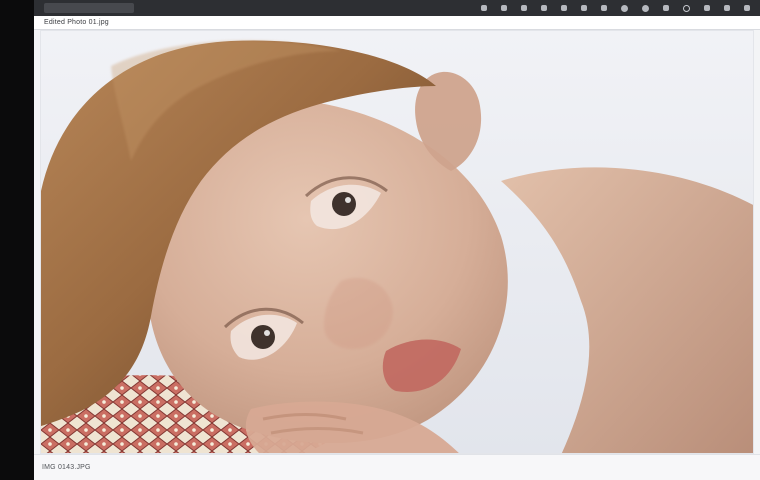 The height and width of the screenshot is (480, 760). I want to click on toolbar-icons, so click(620, 8).